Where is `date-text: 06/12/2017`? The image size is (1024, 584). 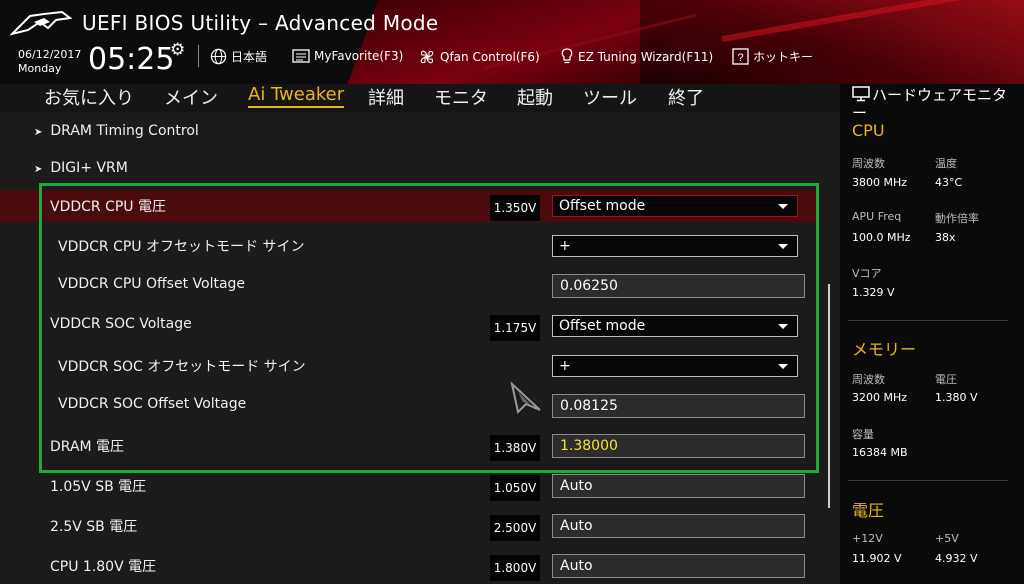
date-text: 06/12/2017 is located at coordinates (50, 54).